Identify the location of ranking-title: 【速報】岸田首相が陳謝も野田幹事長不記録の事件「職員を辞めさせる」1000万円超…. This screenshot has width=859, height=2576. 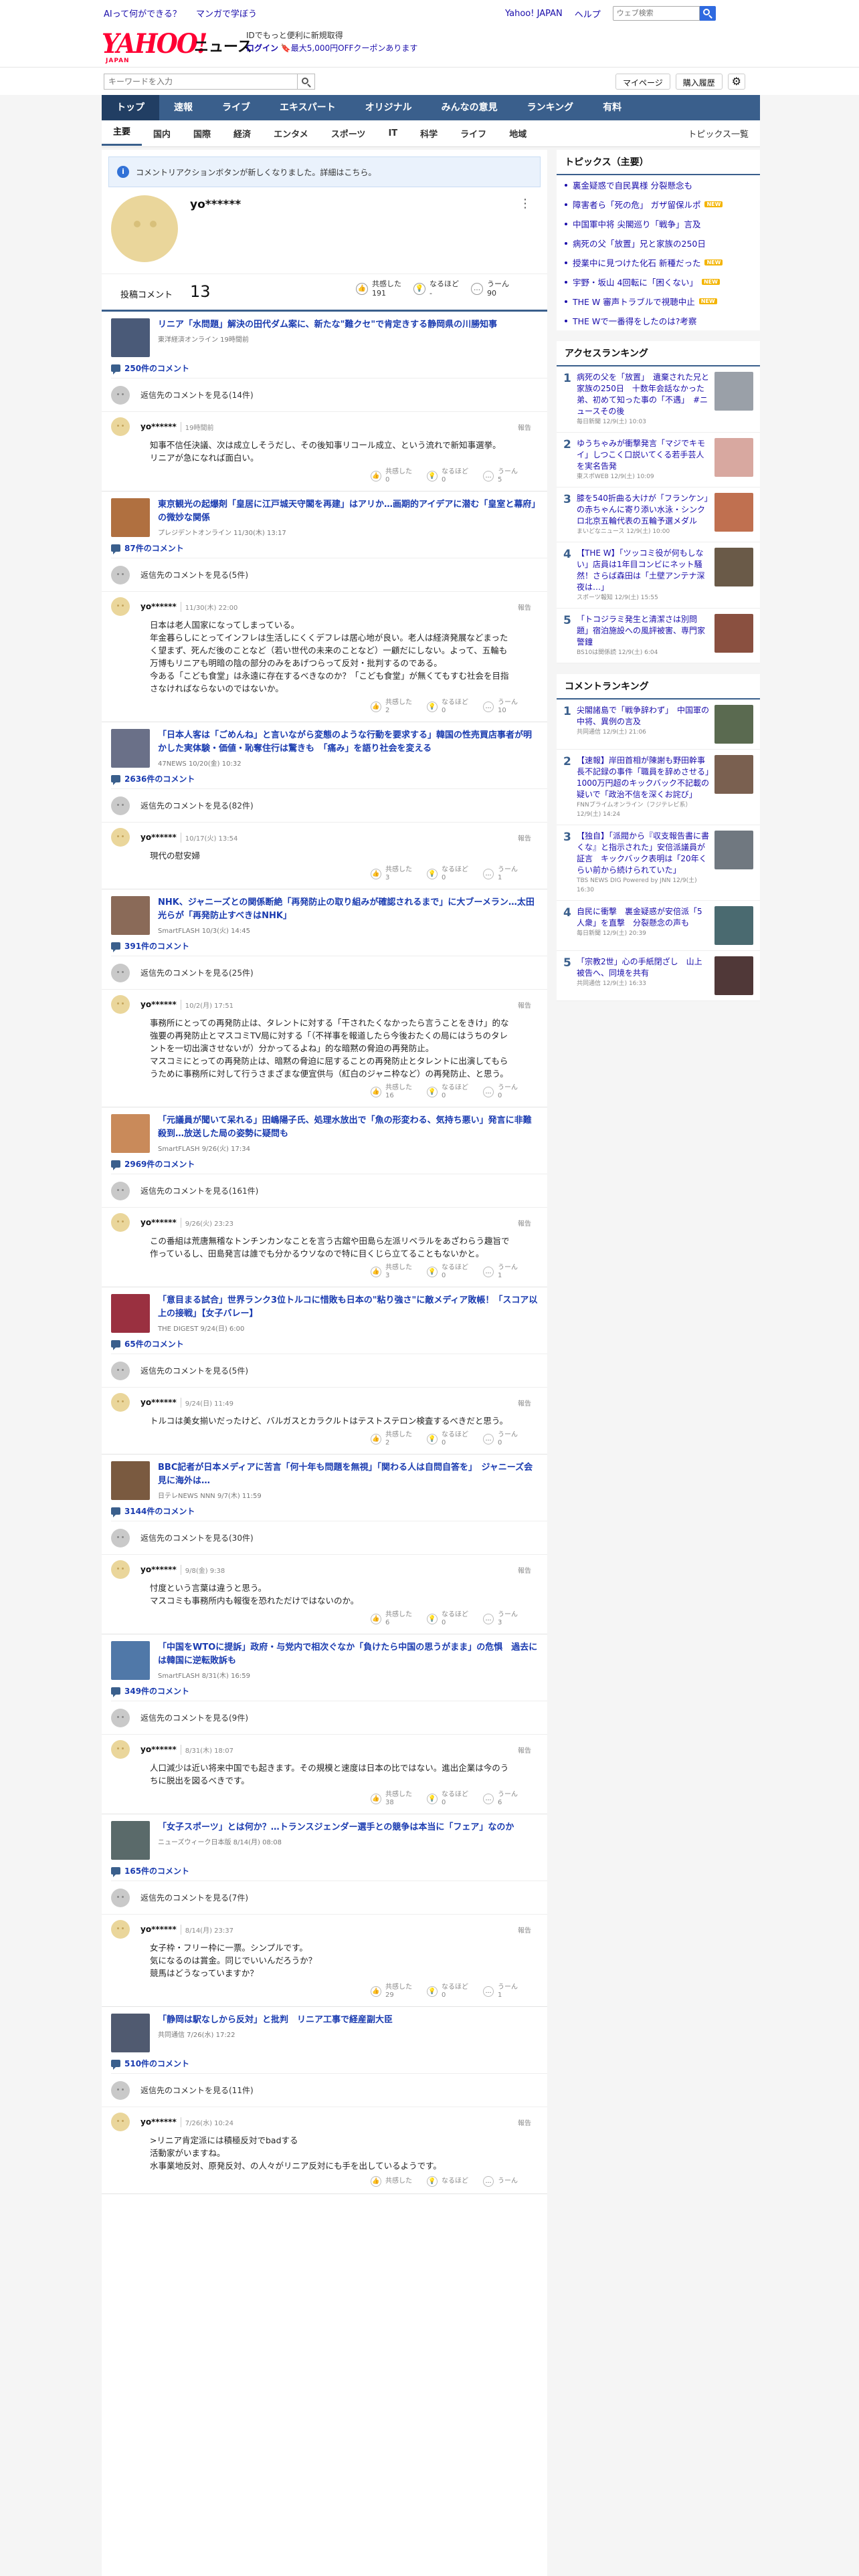
(643, 778).